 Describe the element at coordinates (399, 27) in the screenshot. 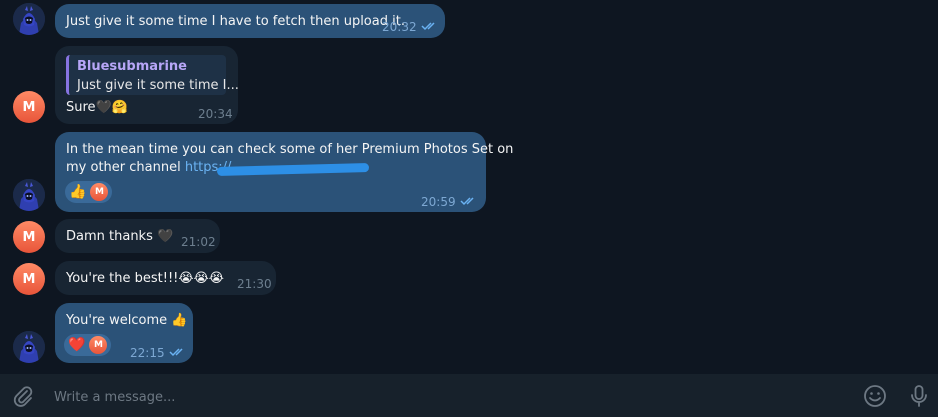

I see `message-time: 20:32` at that location.